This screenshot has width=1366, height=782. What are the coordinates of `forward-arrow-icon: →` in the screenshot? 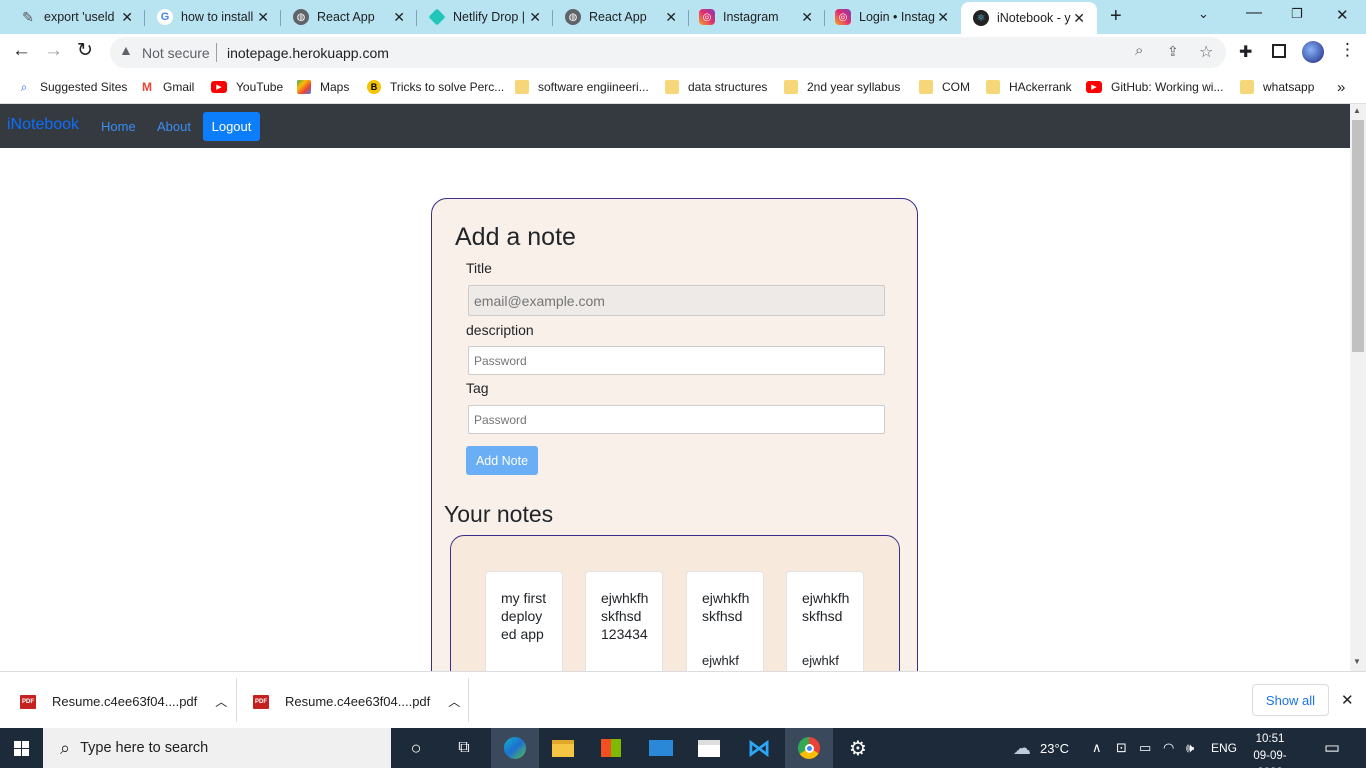 It's located at (53, 51).